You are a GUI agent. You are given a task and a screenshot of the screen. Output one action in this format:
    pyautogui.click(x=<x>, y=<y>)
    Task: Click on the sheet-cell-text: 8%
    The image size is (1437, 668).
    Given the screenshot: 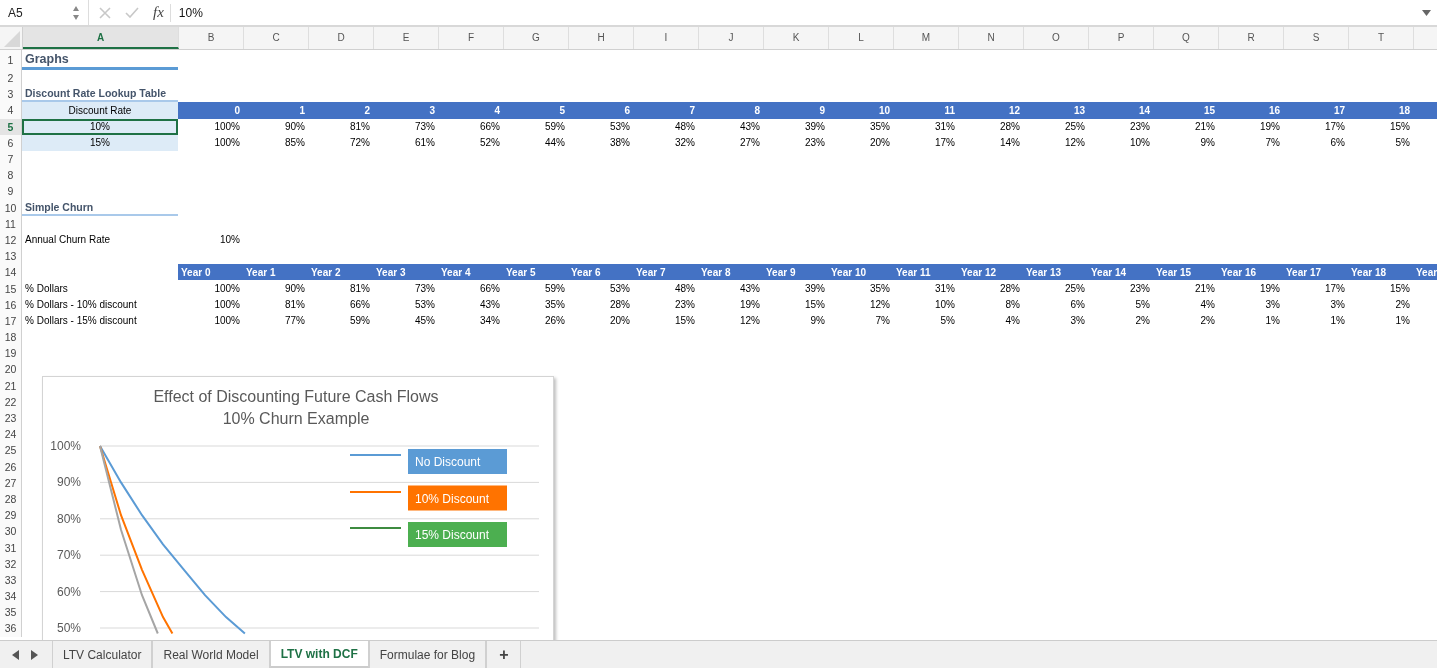 What is the action you would take?
    pyautogui.click(x=1012, y=305)
    